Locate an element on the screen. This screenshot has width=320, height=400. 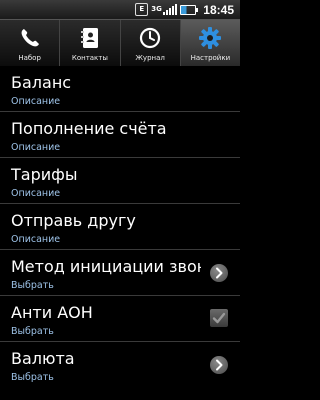
status-icons: E 3G 18:45 is located at coordinates (184, 9).